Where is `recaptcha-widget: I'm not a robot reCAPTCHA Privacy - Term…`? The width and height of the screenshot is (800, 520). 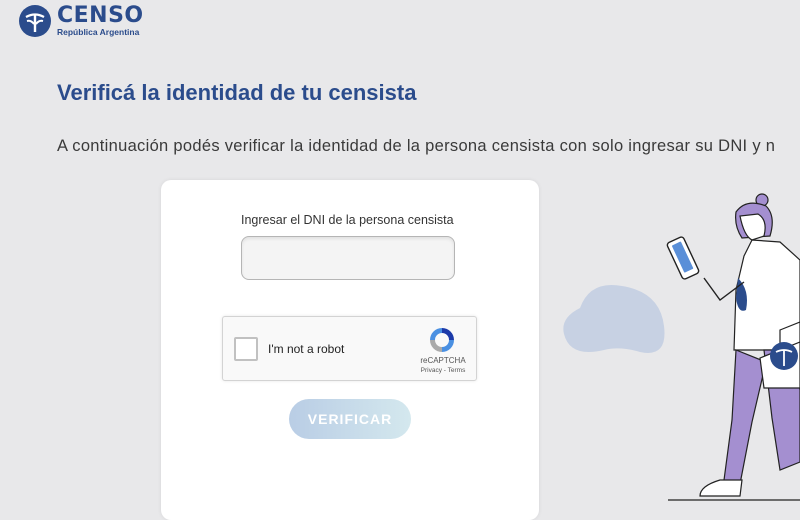
recaptcha-widget: I'm not a robot reCAPTCHA Privacy - Term… is located at coordinates (349, 348).